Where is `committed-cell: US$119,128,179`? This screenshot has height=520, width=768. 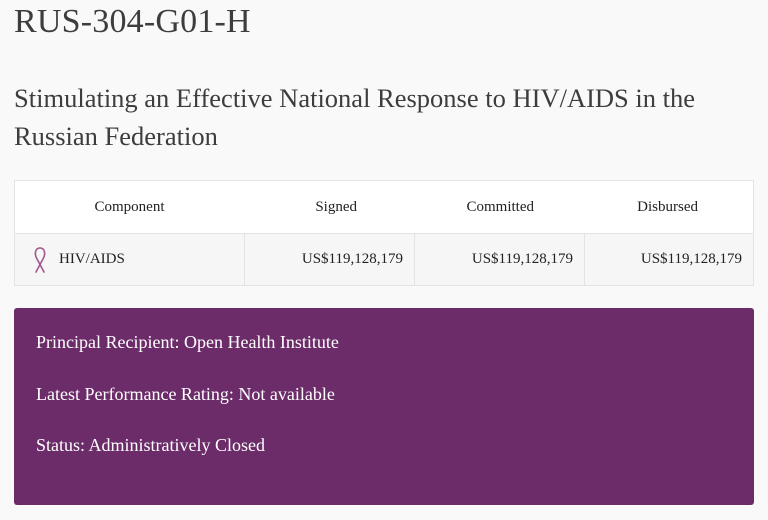
committed-cell: US$119,128,179 is located at coordinates (499, 259).